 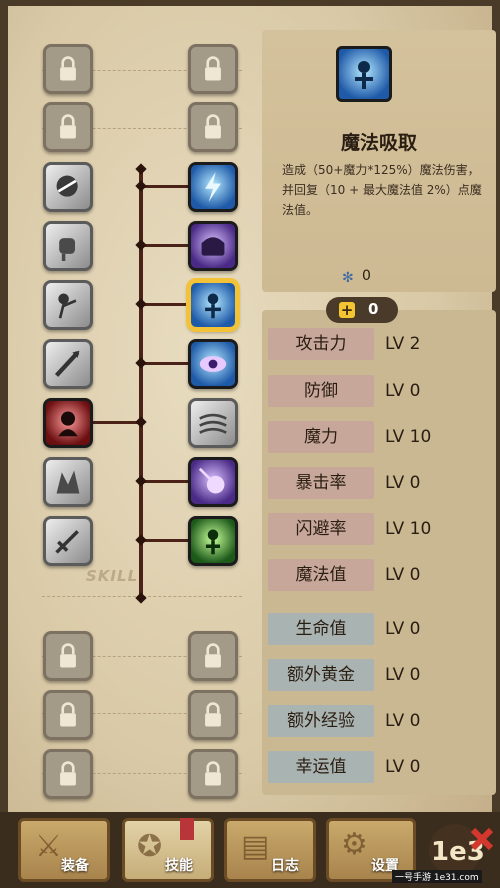 I want to click on tab-label: 技能, so click(x=179, y=866).